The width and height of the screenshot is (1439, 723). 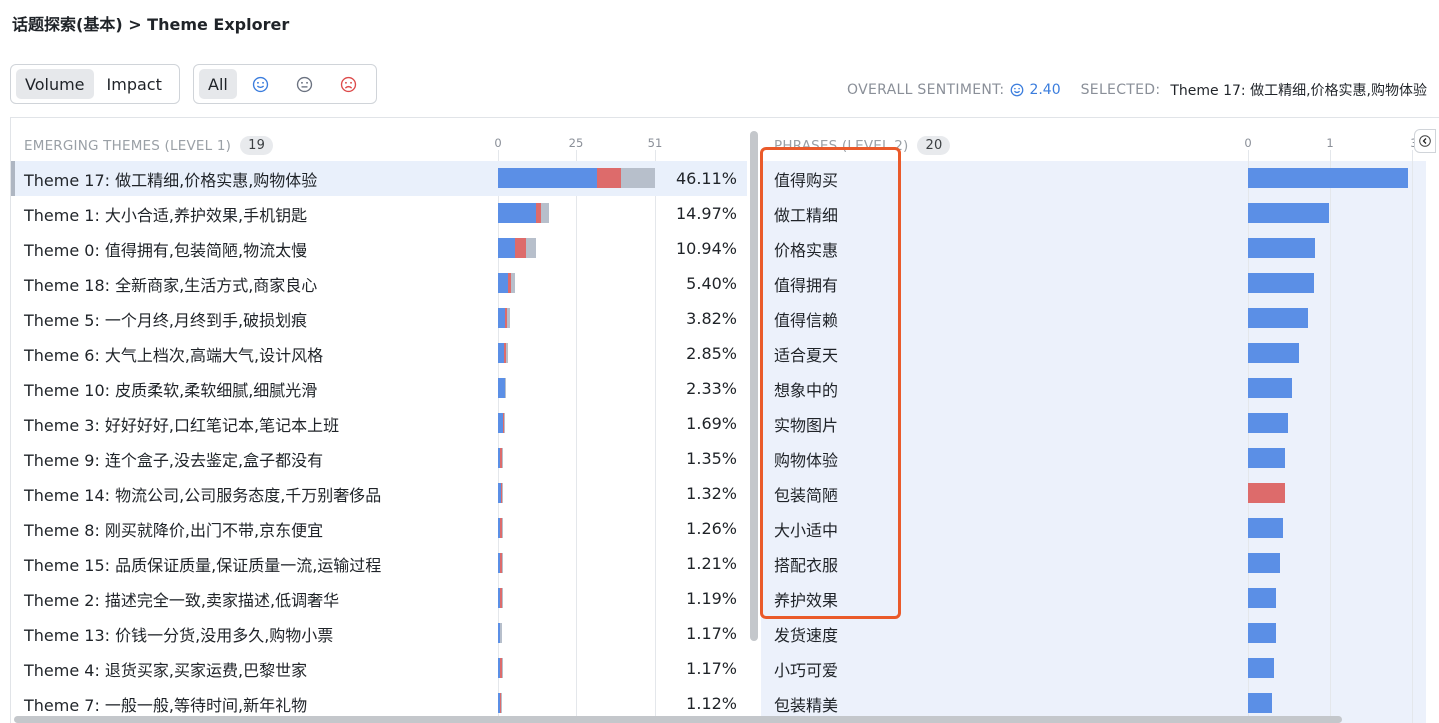 I want to click on theme-row: Theme 6: 大气上档次,高端大气,设计风格 2.85%, so click(x=379, y=353).